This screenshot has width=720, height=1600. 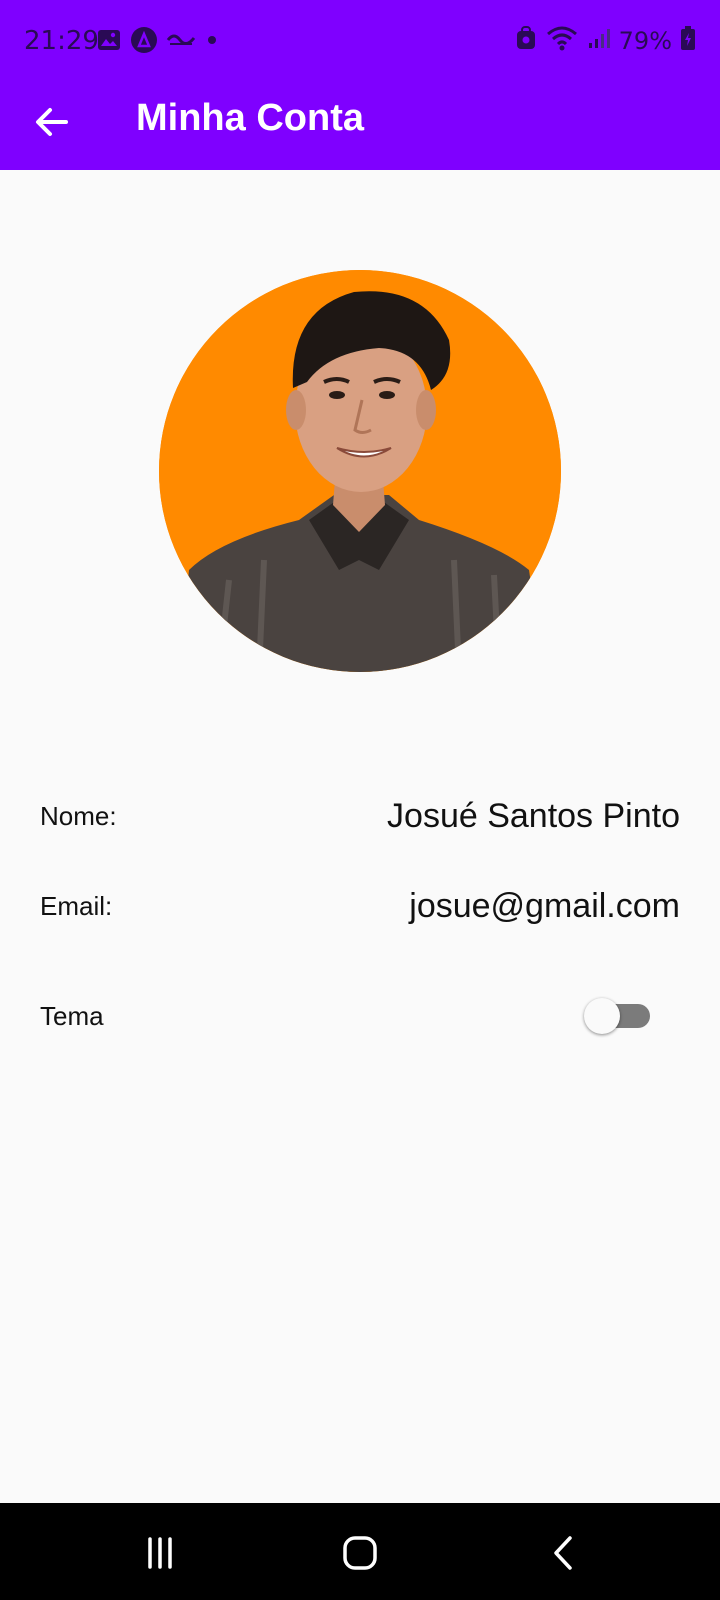 What do you see at coordinates (533, 815) in the screenshot?
I see `name-value: Josué Santos Pinto` at bounding box center [533, 815].